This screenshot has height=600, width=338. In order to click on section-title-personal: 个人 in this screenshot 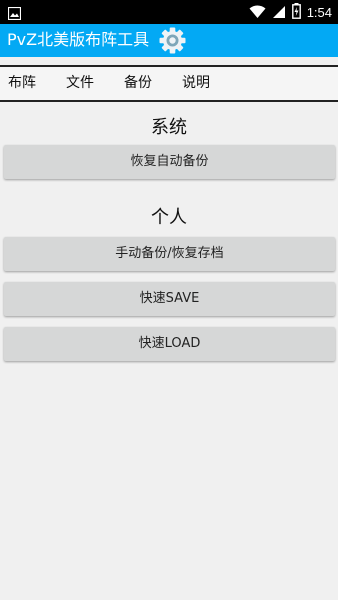, I will do `click(169, 217)`.